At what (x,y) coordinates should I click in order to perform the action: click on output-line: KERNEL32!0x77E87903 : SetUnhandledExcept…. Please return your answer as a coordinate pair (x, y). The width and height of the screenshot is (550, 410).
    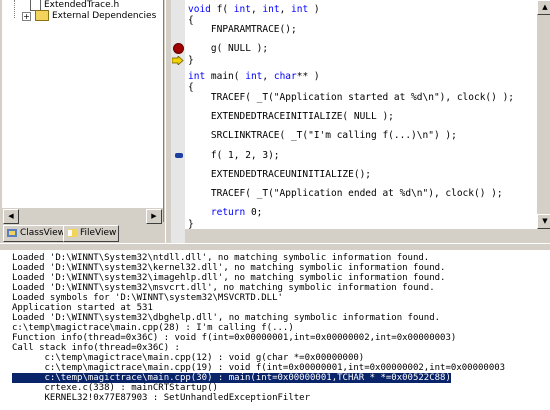
    Looking at the image, I should click on (161, 398).